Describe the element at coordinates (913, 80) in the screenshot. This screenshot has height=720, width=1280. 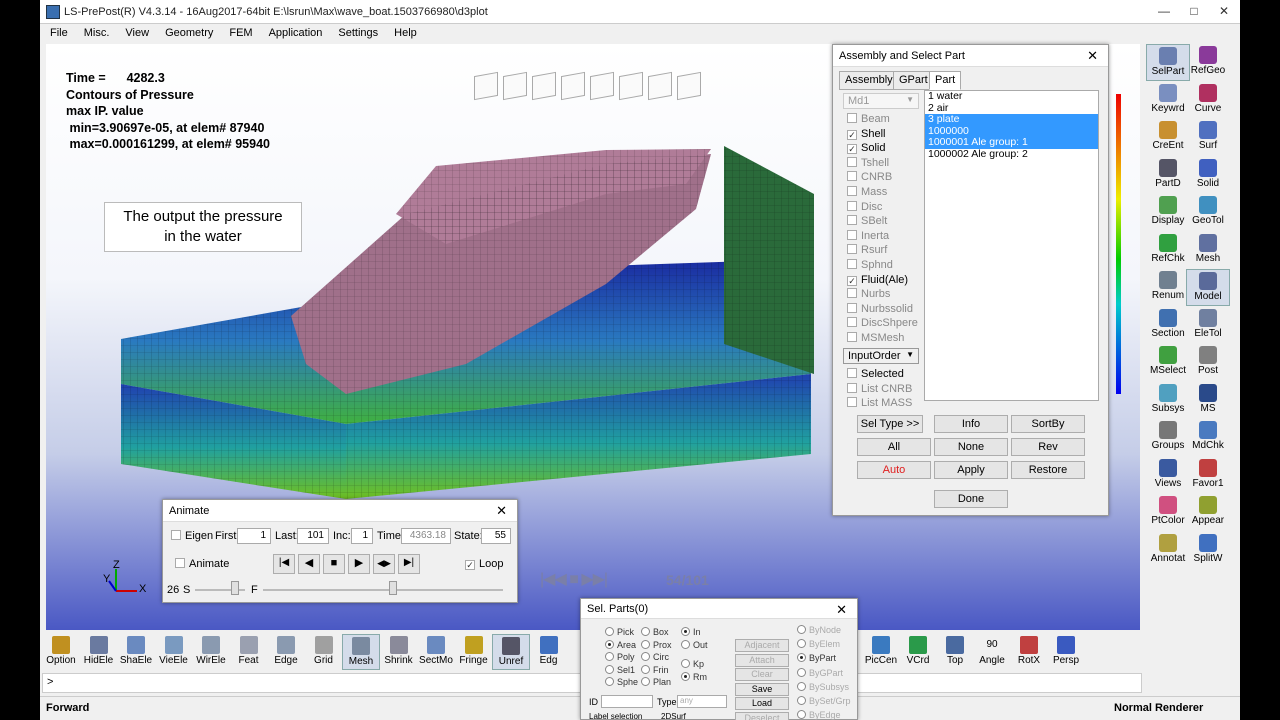
I see `tab-gpart: GPart` at that location.